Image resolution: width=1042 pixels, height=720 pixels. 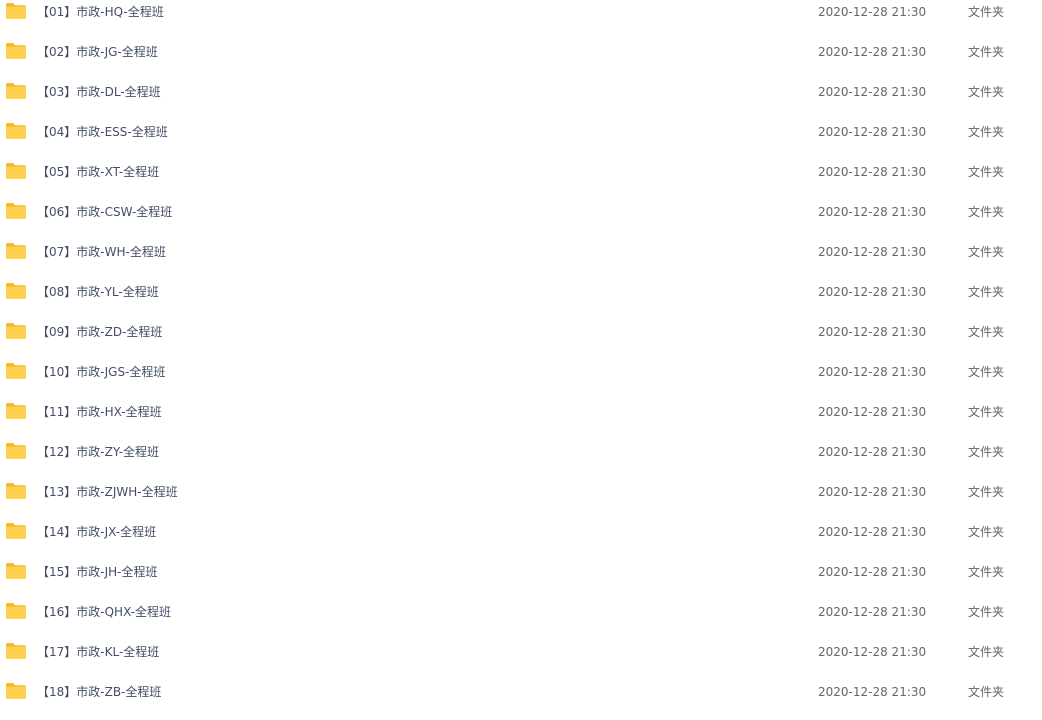 I want to click on file-name: 【02】市政-JG-全程班, so click(x=97, y=52).